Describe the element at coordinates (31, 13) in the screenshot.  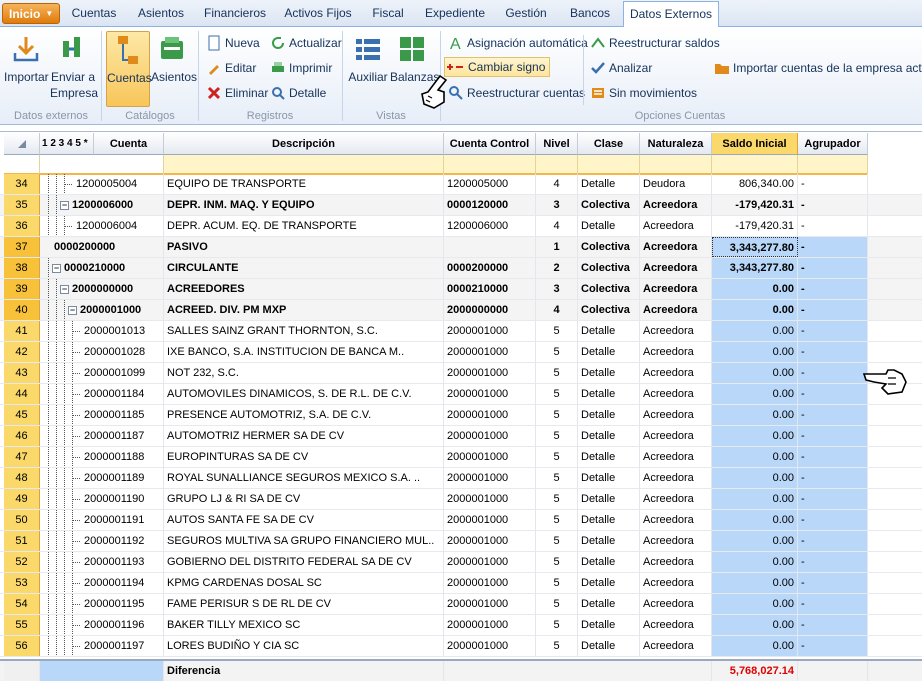
I see `inicio-button: Inicio ▼` at that location.